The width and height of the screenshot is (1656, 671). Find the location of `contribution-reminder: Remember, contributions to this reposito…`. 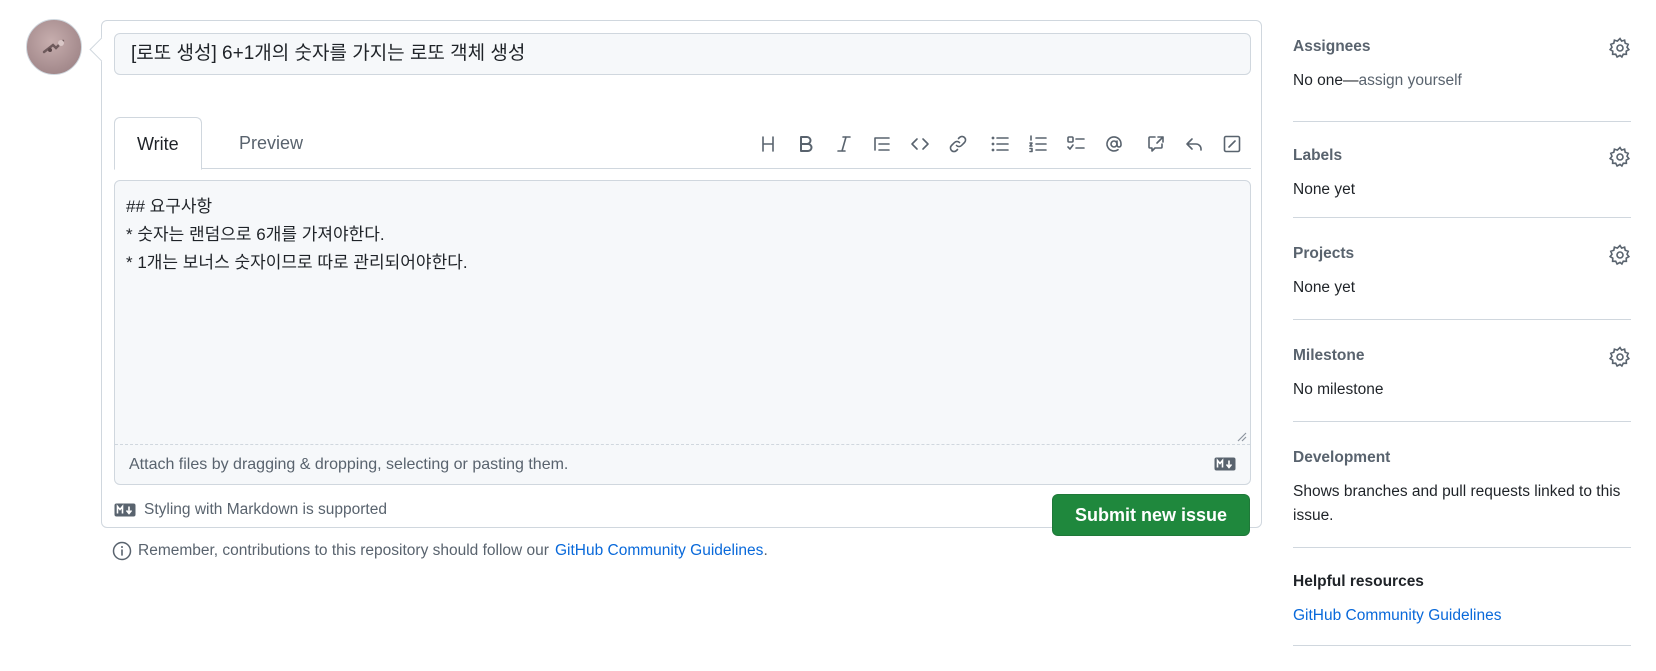

contribution-reminder: Remember, contributions to this reposito… is located at coordinates (440, 551).